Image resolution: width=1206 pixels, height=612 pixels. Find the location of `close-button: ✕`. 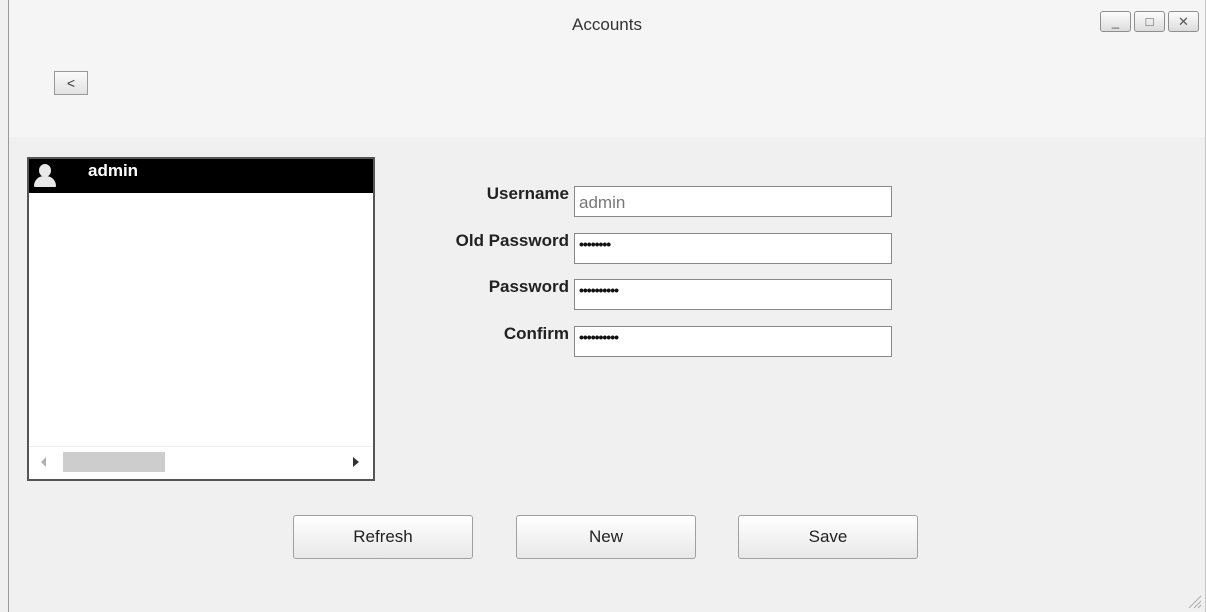

close-button: ✕ is located at coordinates (1183, 21).